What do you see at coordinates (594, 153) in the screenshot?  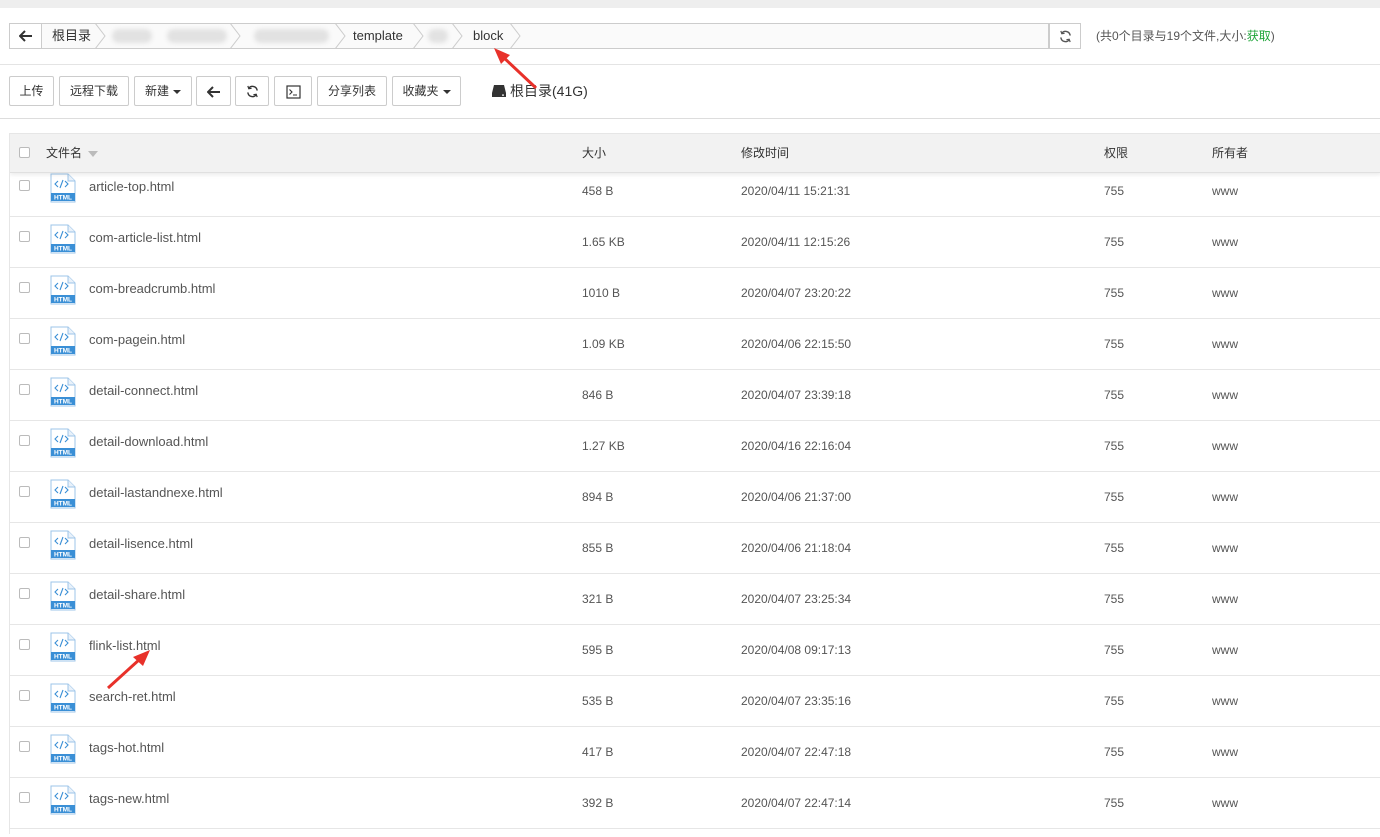 I see `column-size-header: 大小` at bounding box center [594, 153].